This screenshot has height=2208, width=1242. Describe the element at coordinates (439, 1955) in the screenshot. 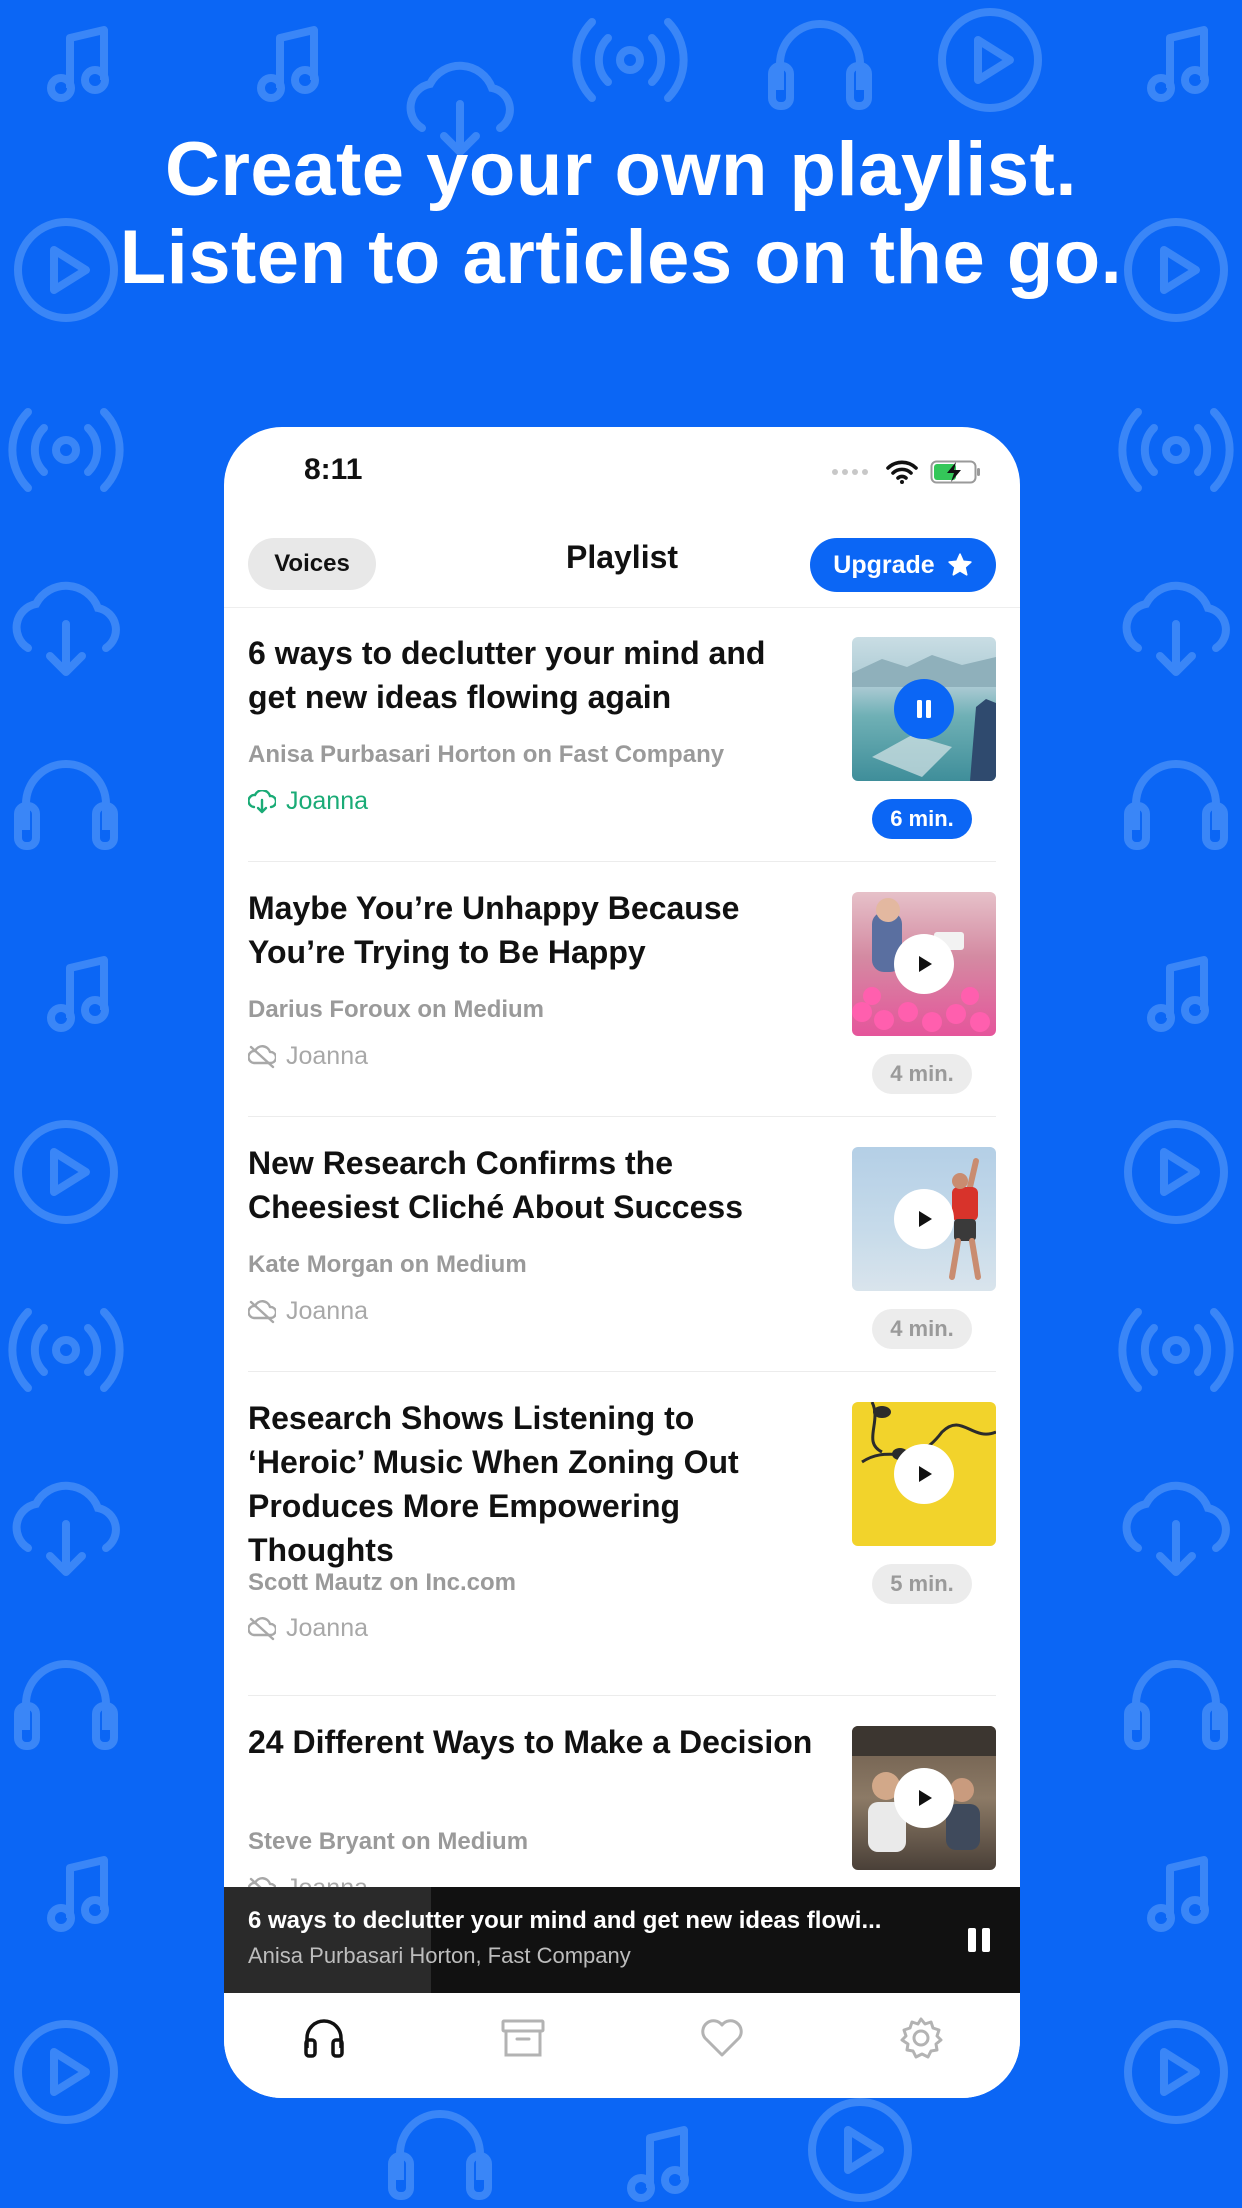

I see `mini-player-subtitle: Anisa Purbasari Horton, Fast Company` at that location.